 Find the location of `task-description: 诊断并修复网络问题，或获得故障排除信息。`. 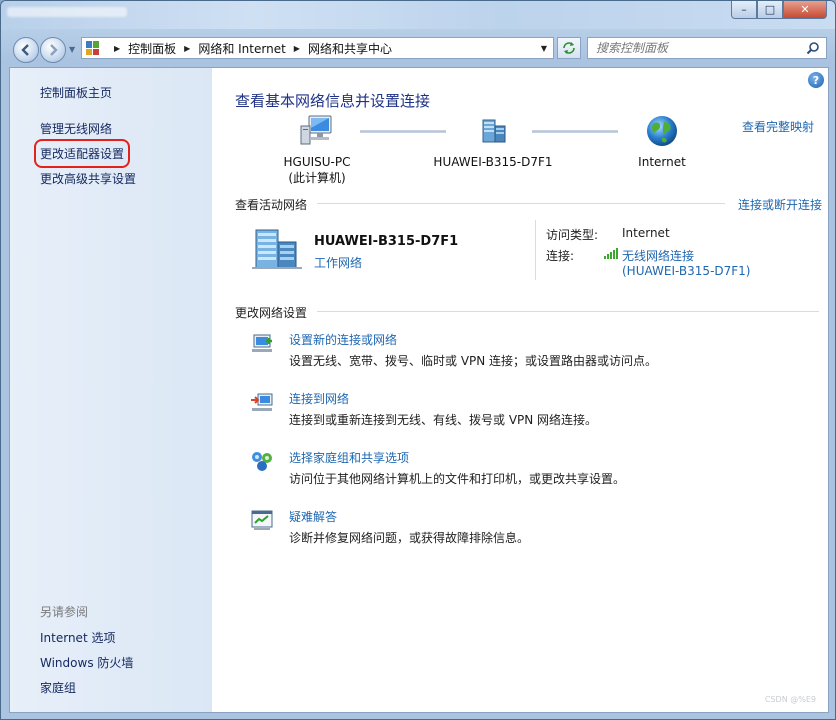

task-description: 诊断并修复网络问题，或获得故障排除信息。 is located at coordinates (409, 538).